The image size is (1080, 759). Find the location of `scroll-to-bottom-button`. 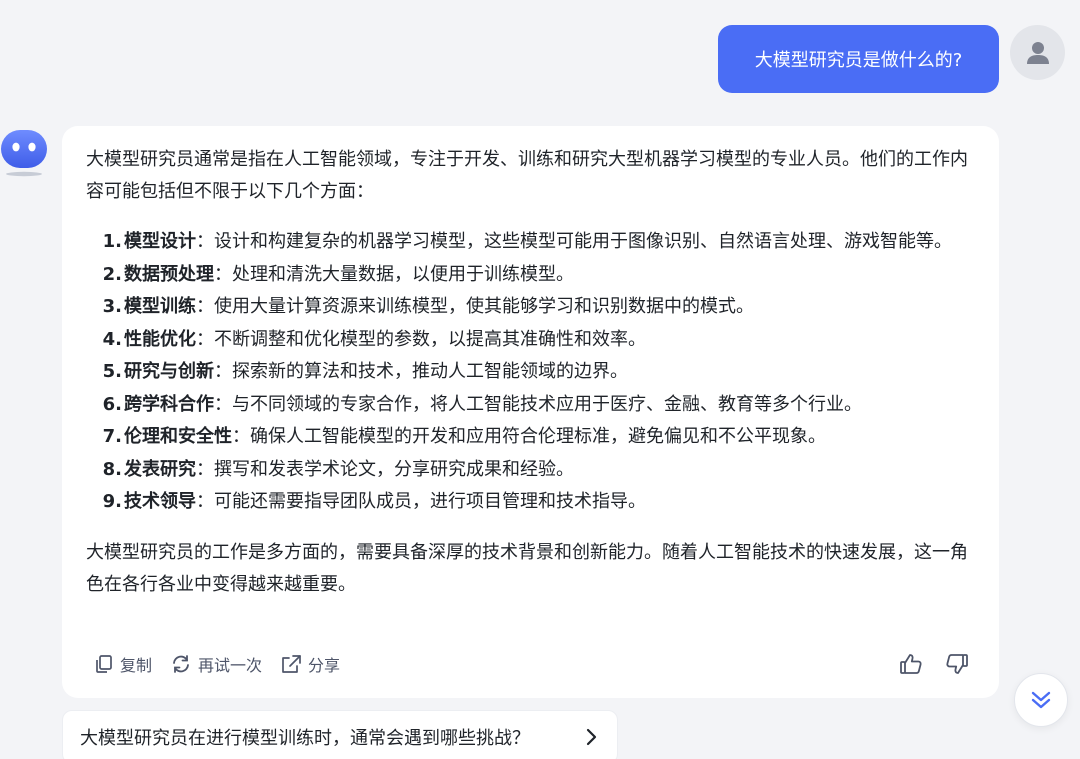

scroll-to-bottom-button is located at coordinates (1041, 700).